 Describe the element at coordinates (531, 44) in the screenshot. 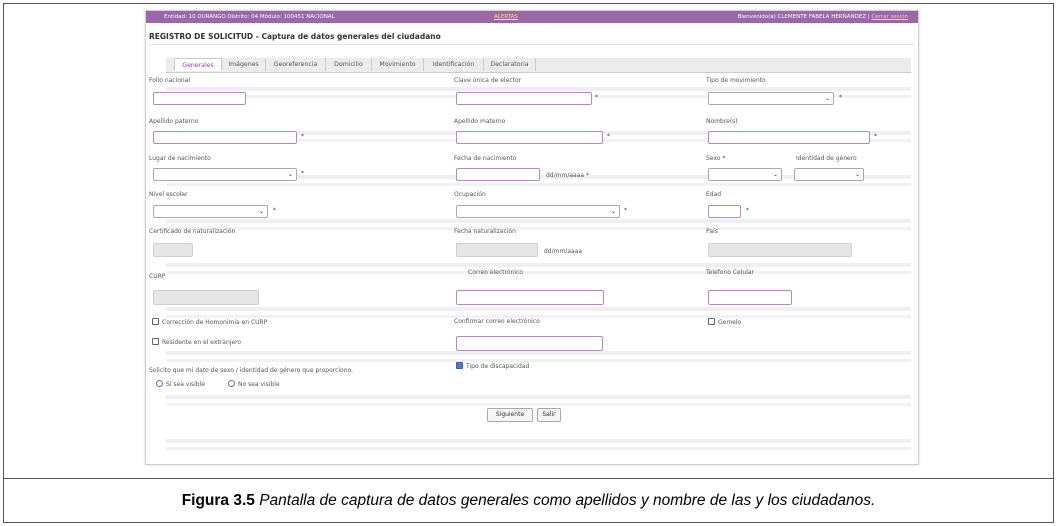

I see `title-divider` at that location.